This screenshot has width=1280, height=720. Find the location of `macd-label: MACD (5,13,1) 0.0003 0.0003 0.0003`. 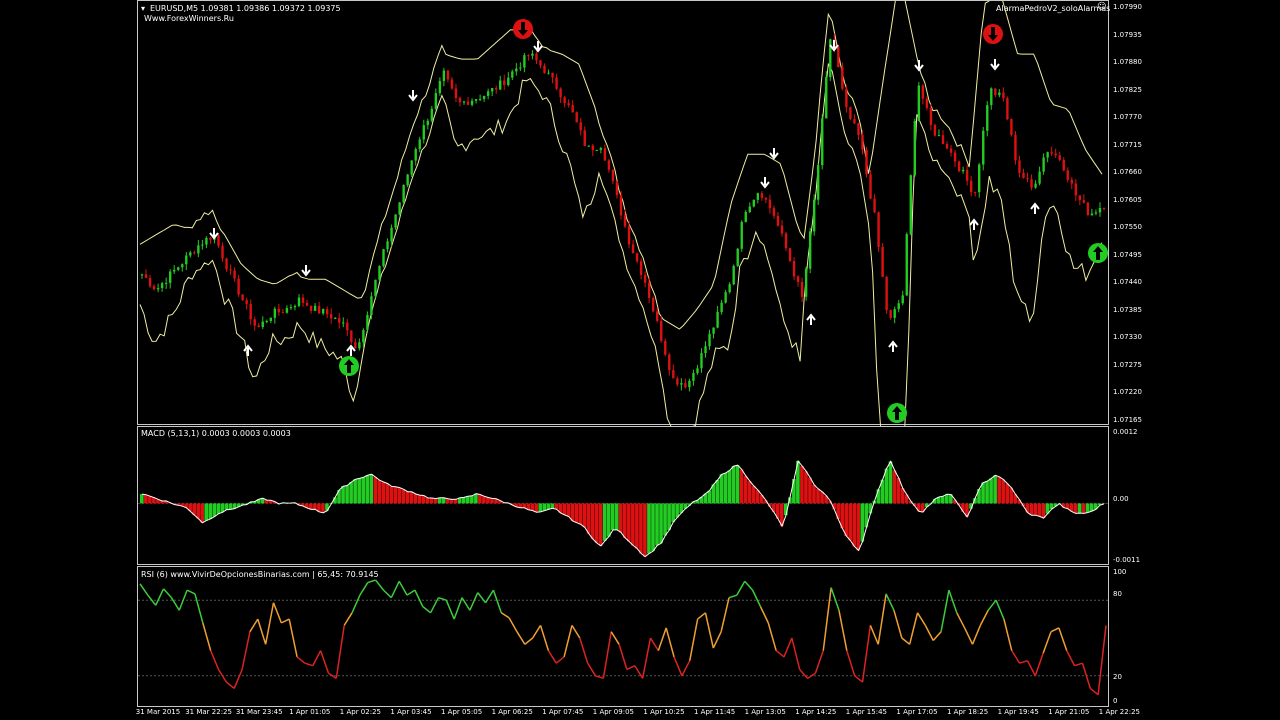

macd-label: MACD (5,13,1) 0.0003 0.0003 0.0003 is located at coordinates (216, 433).